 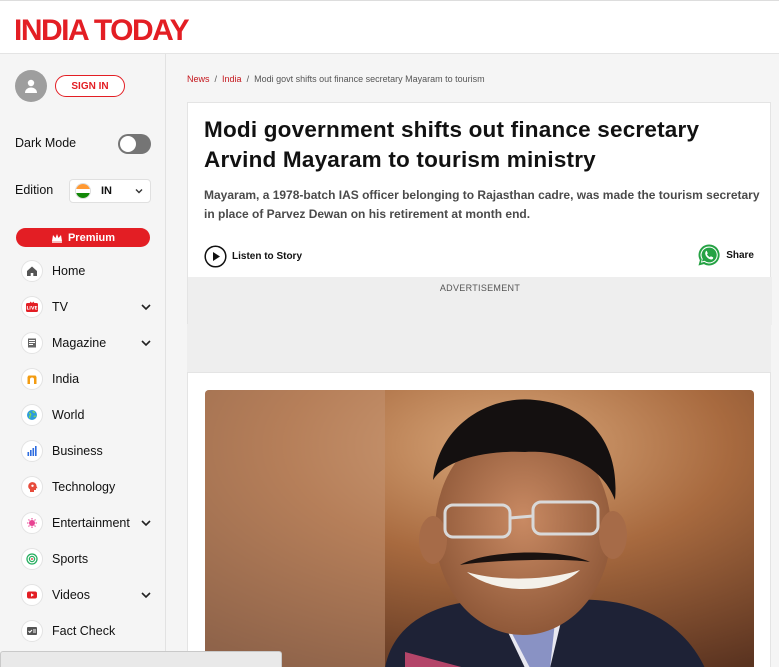 What do you see at coordinates (32, 523) in the screenshot?
I see `entertainment-icon` at bounding box center [32, 523].